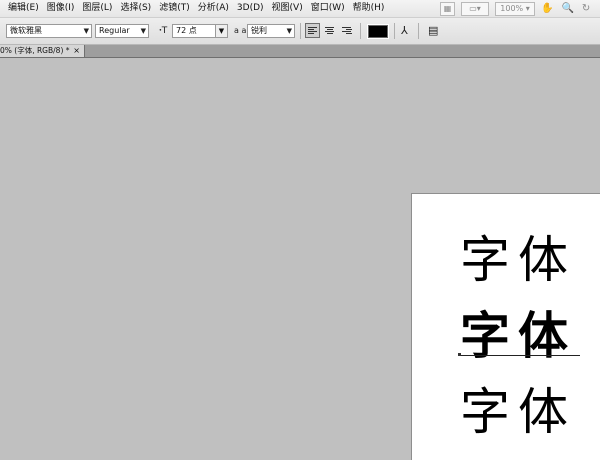 The height and width of the screenshot is (460, 600). I want to click on menu-window: 窗口(W), so click(328, 8).